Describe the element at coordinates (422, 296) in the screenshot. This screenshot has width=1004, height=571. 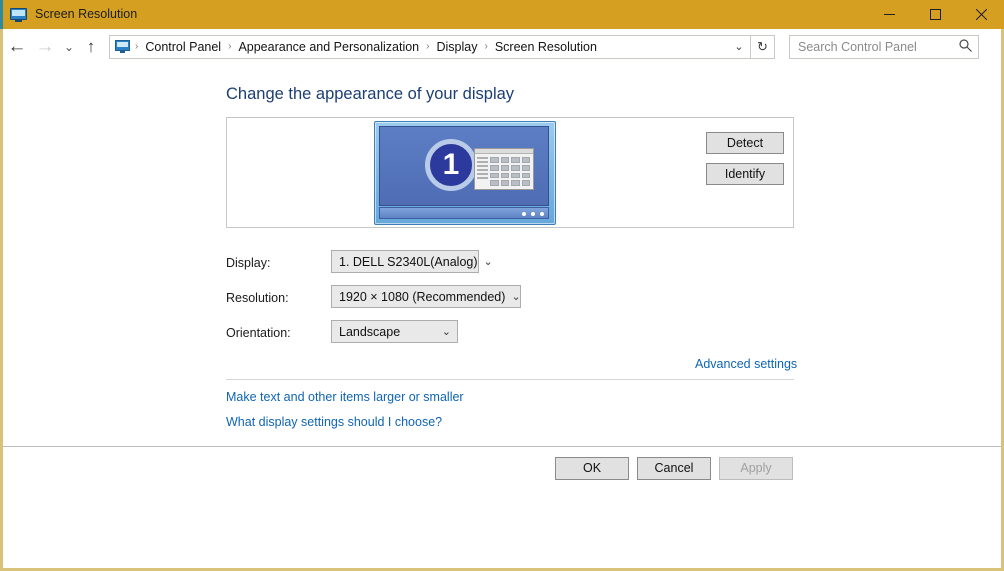
I see `resolution-dropdown-value: 1920 × 1080 (Recommended)` at that location.